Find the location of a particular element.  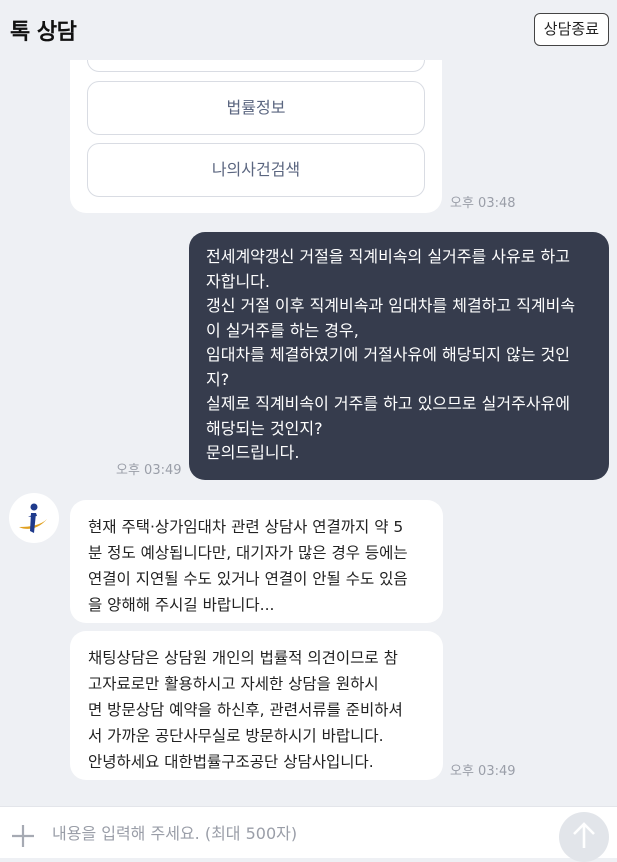

send-button is located at coordinates (584, 837).